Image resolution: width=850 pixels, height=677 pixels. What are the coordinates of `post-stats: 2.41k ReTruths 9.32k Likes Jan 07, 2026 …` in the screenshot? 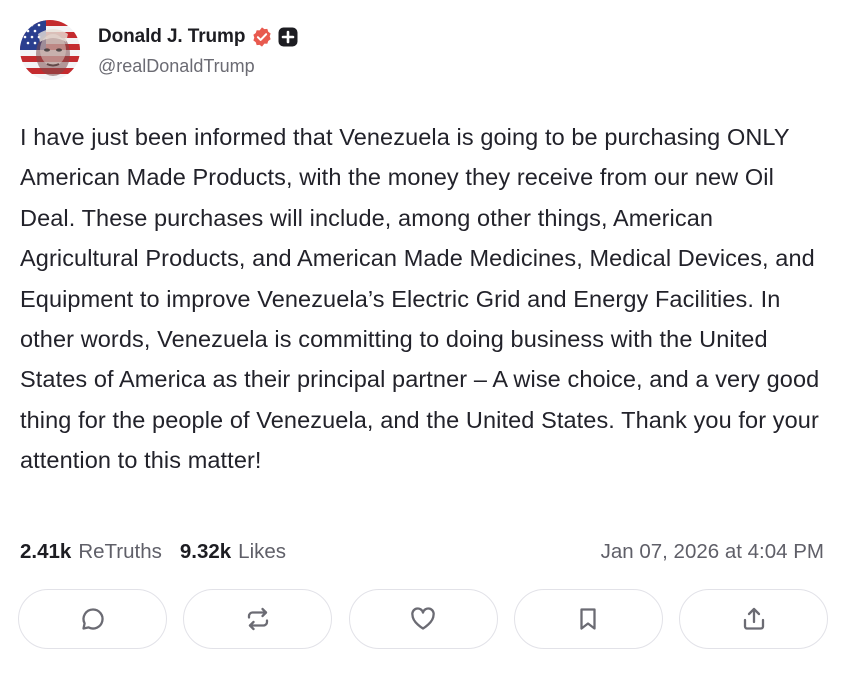 It's located at (422, 552).